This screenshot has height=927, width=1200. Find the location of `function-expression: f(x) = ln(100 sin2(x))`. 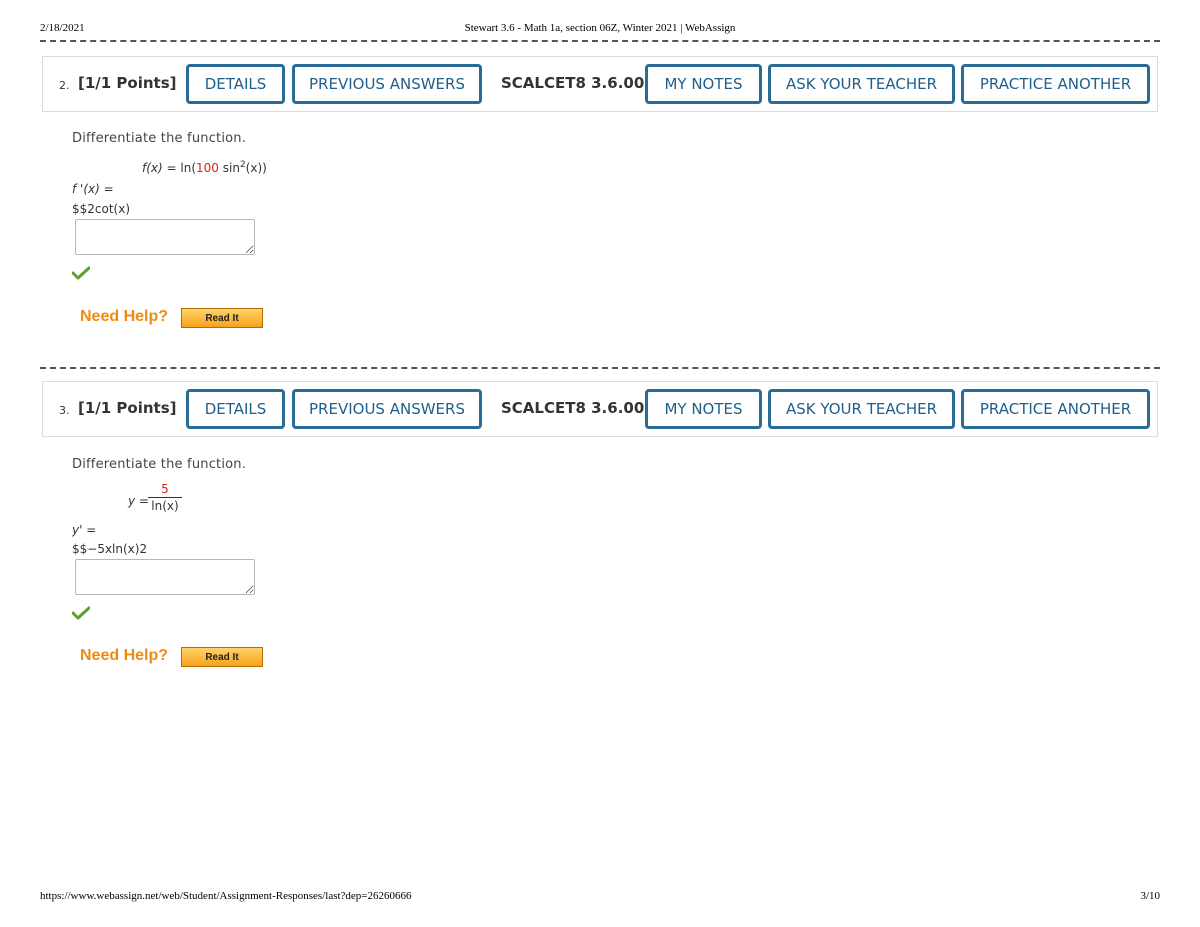

function-expression: f(x) = ln(100 sin2(x)) is located at coordinates (204, 167).